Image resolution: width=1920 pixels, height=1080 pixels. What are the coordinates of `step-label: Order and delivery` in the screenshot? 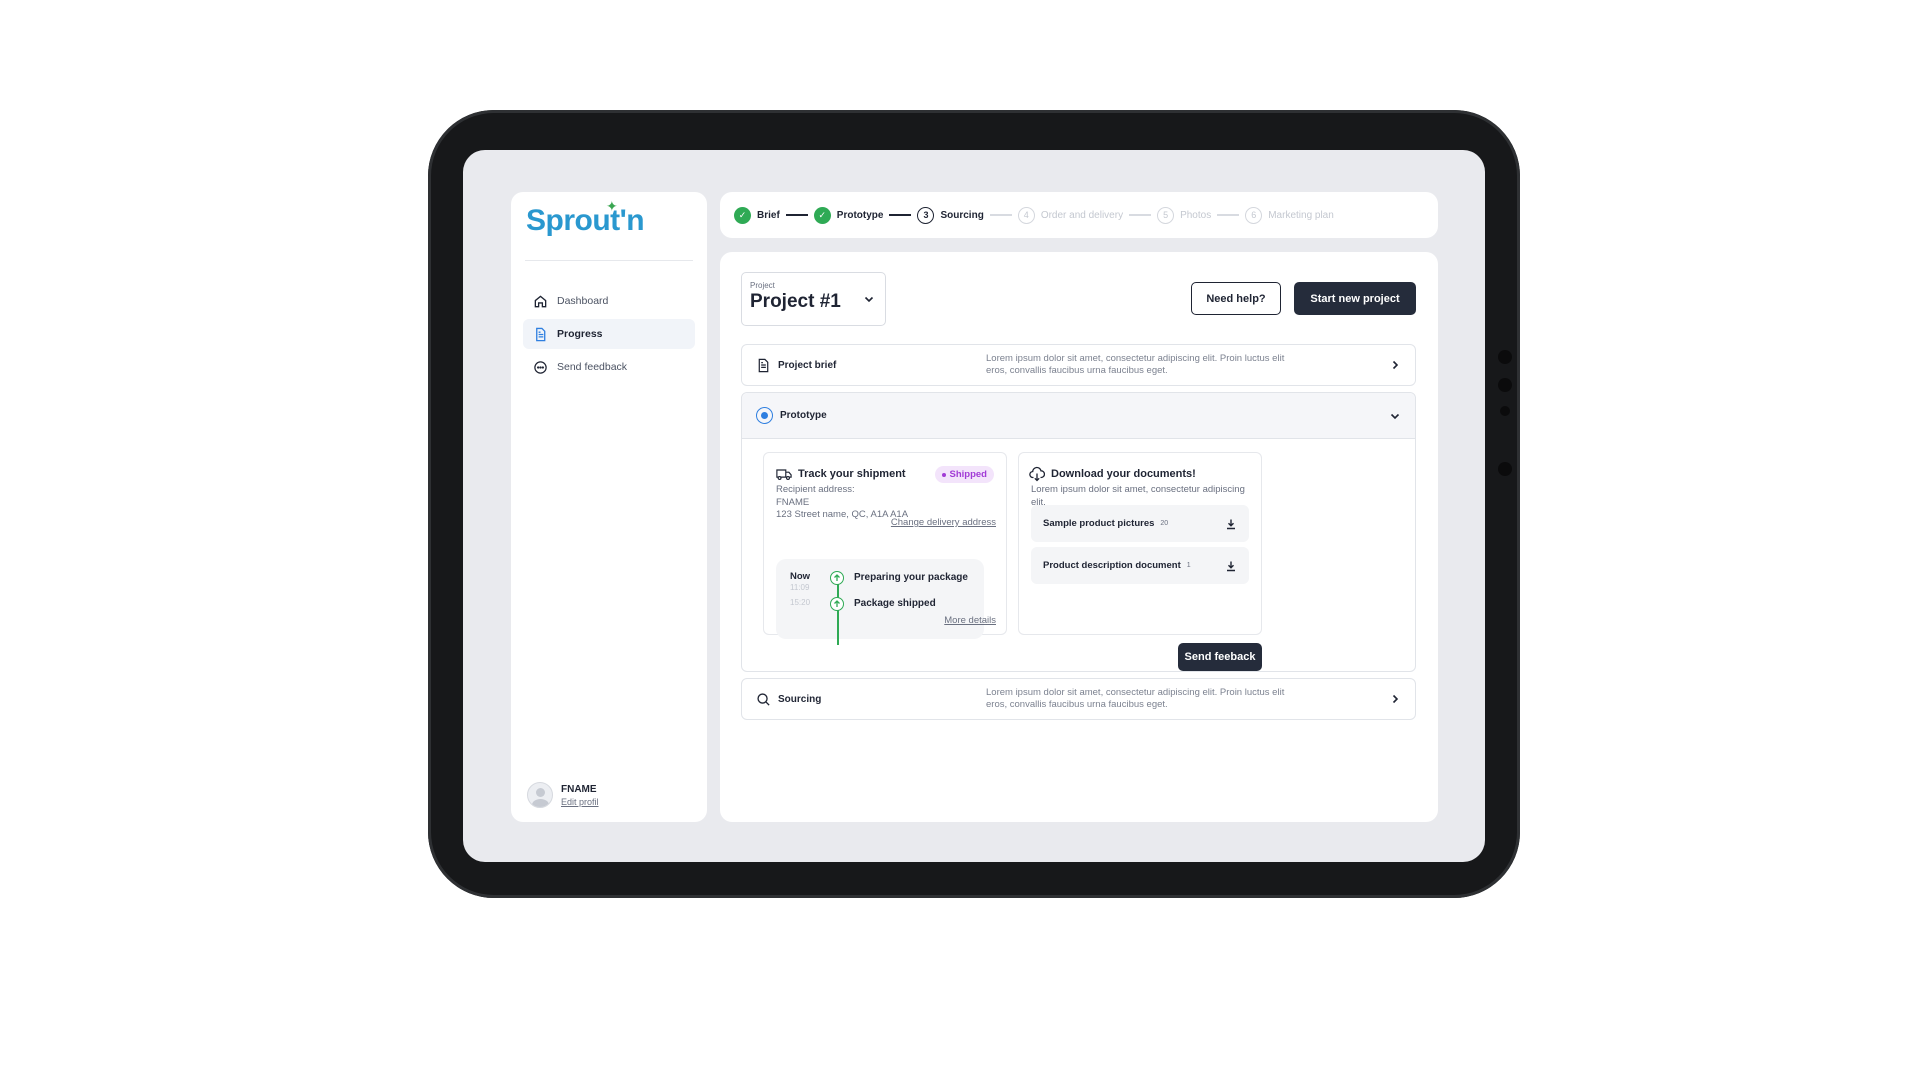 It's located at (1082, 215).